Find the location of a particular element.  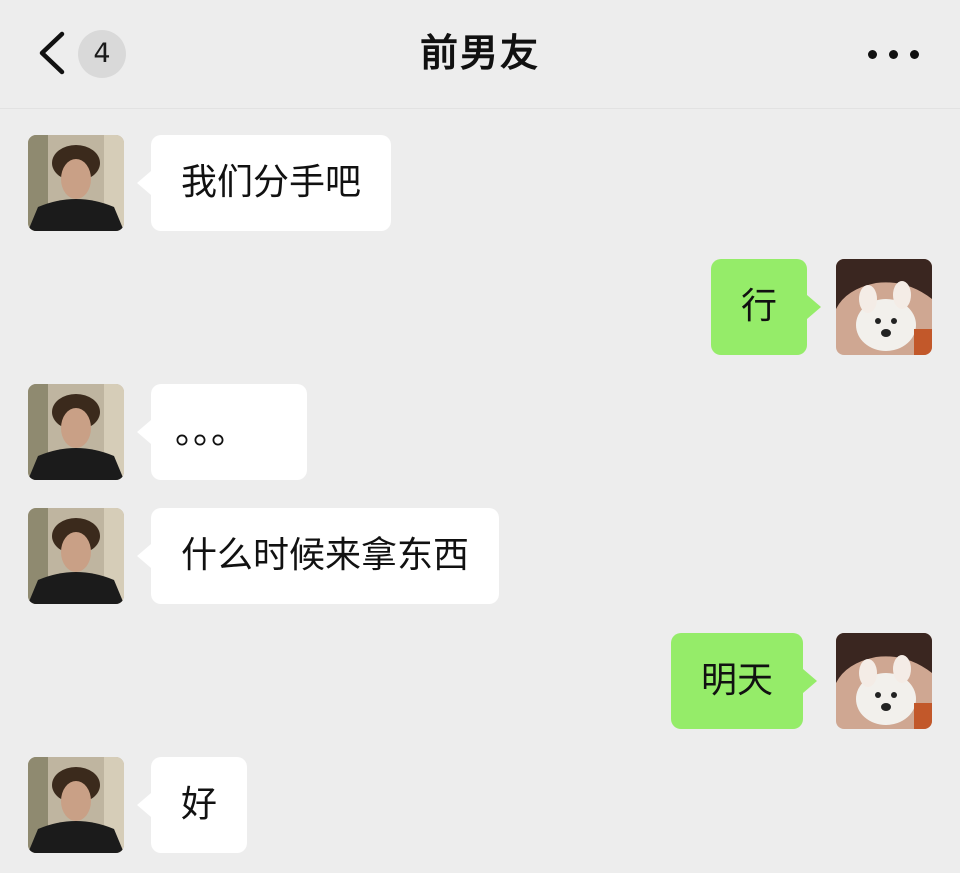

back-button: 4 is located at coordinates (82, 53).